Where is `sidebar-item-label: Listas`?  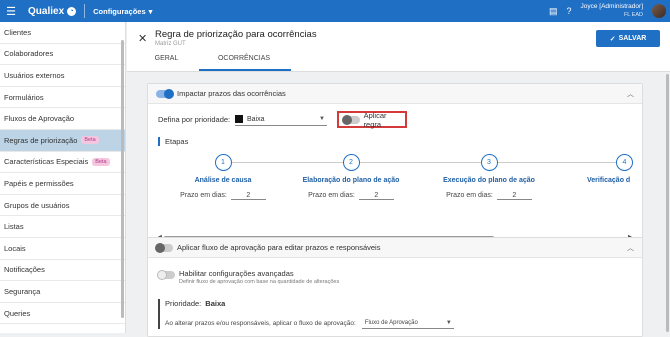
sidebar-item-label: Listas is located at coordinates (14, 227).